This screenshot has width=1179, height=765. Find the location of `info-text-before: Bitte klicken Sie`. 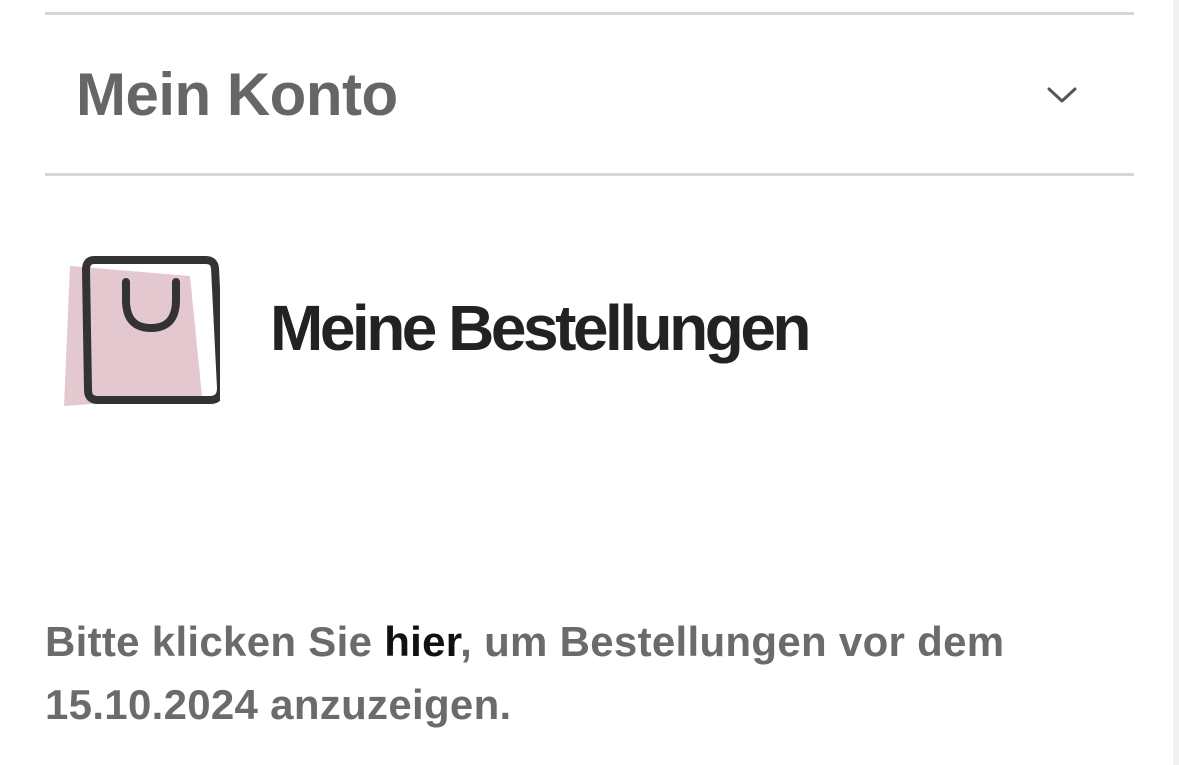

info-text-before: Bitte klicken Sie is located at coordinates (215, 641).